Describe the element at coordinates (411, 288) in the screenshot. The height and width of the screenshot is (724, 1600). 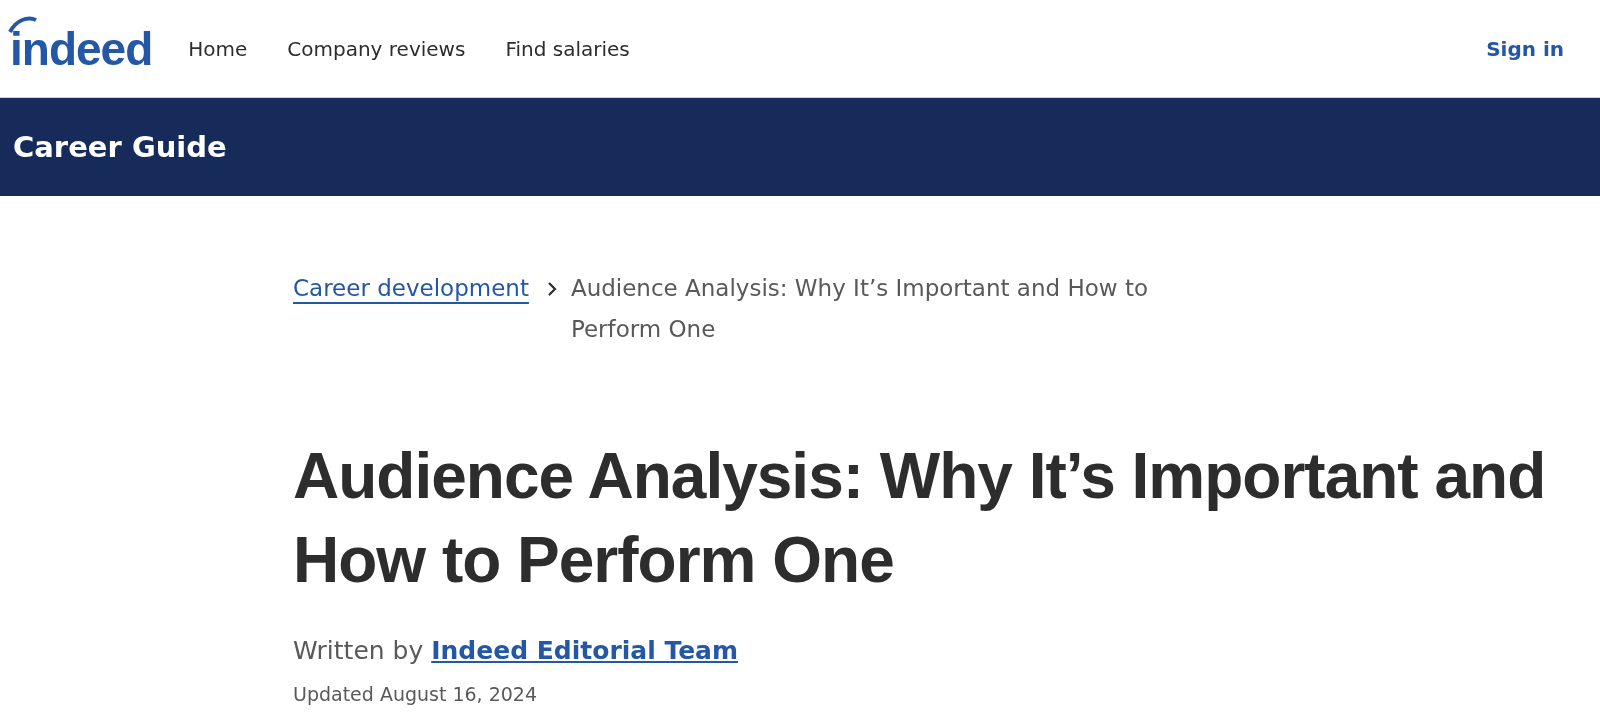
I see `breadcrumb-link: Career development` at that location.